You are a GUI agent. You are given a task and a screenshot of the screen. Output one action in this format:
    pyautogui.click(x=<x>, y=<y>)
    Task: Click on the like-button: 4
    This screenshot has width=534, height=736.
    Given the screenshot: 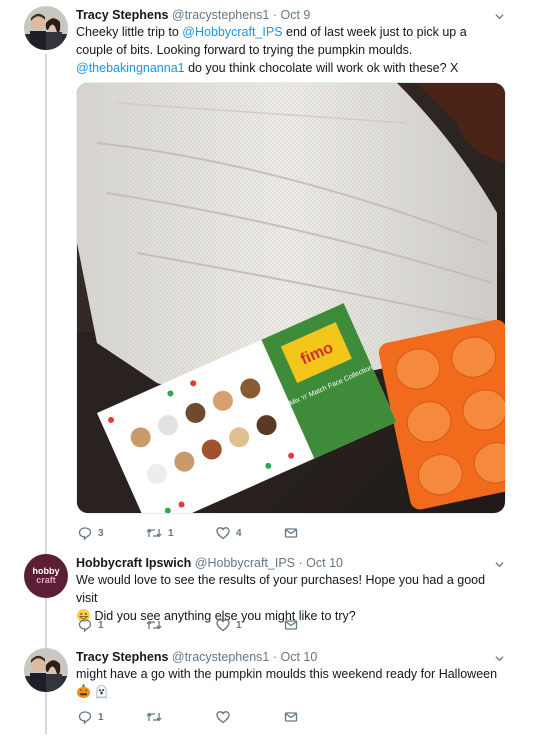 What is the action you would take?
    pyautogui.click(x=229, y=533)
    